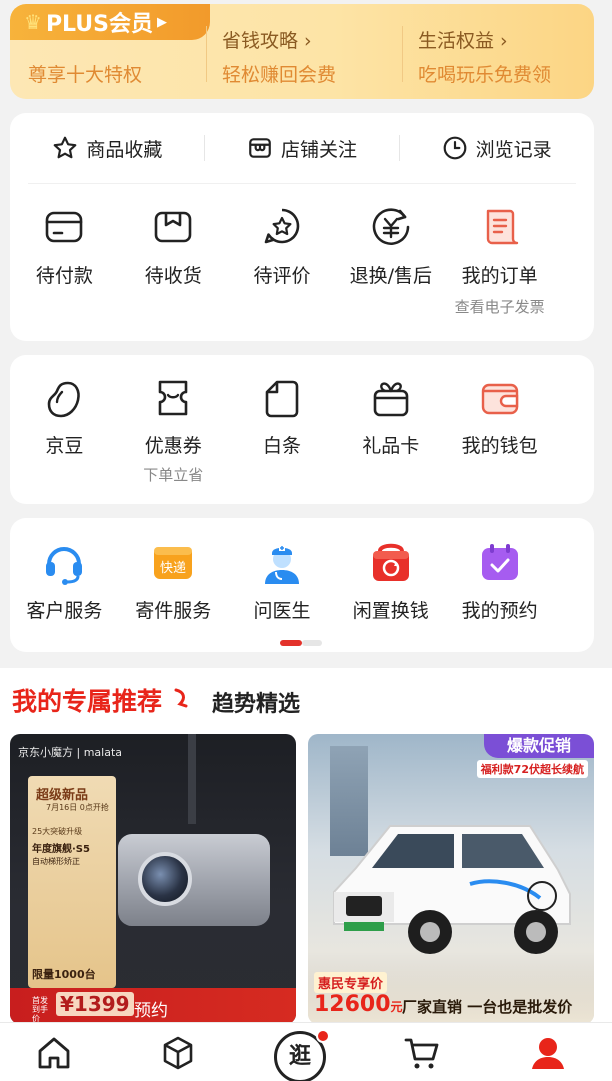 This screenshot has height=1081, width=612. What do you see at coordinates (390, 611) in the screenshot?
I see `service-label: 闲置换钱` at bounding box center [390, 611].